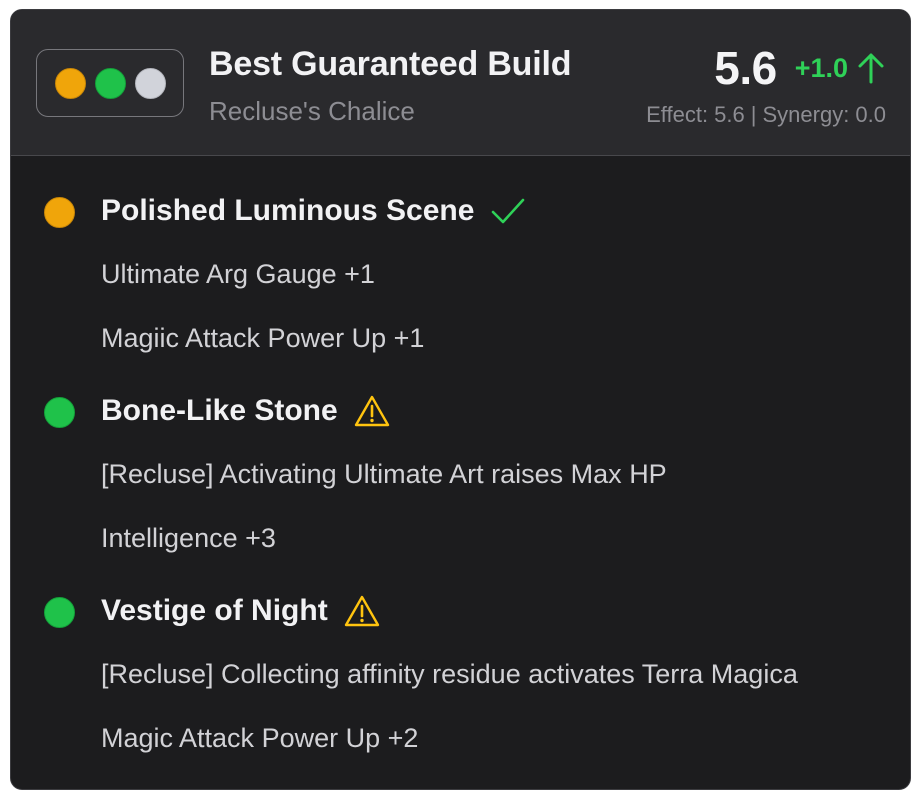  I want to click on relic-name-row: Vestige of Night, so click(240, 611).